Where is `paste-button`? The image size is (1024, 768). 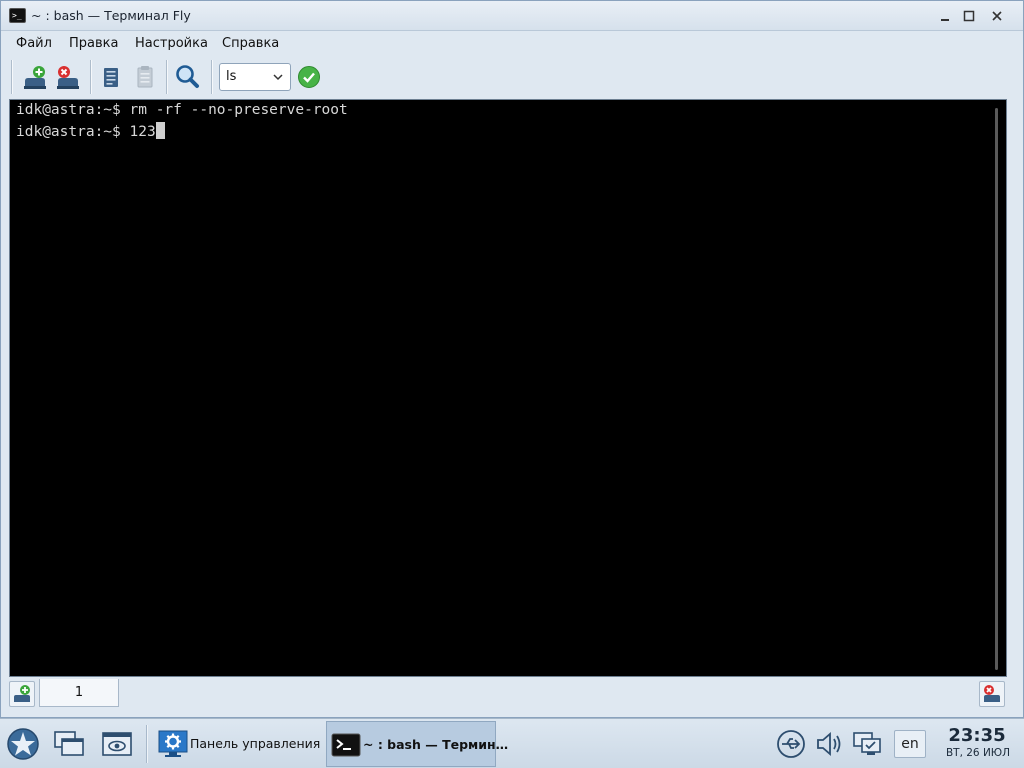
paste-button is located at coordinates (145, 77).